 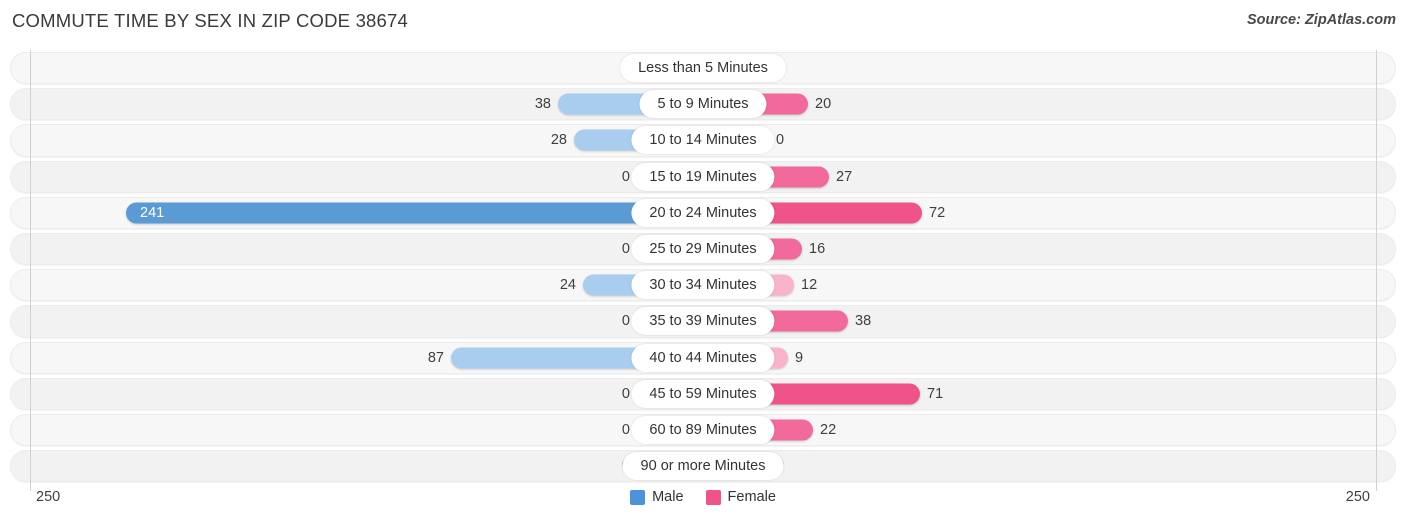 I want to click on legend-item-female: Female, so click(x=740, y=497).